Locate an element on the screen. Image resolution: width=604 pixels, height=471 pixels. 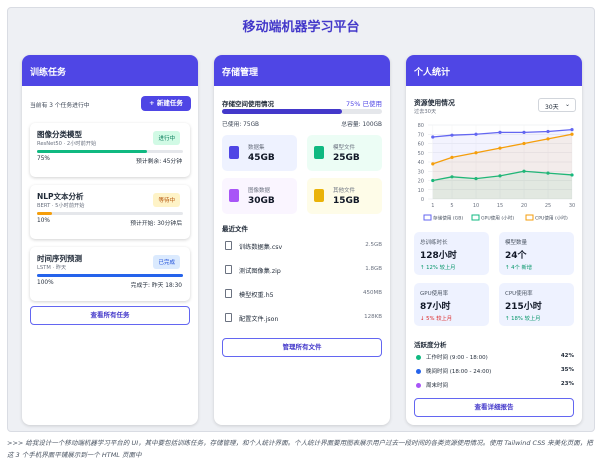
file-row: 训练数据集.csv 2.5GB is located at coordinates (302, 247).